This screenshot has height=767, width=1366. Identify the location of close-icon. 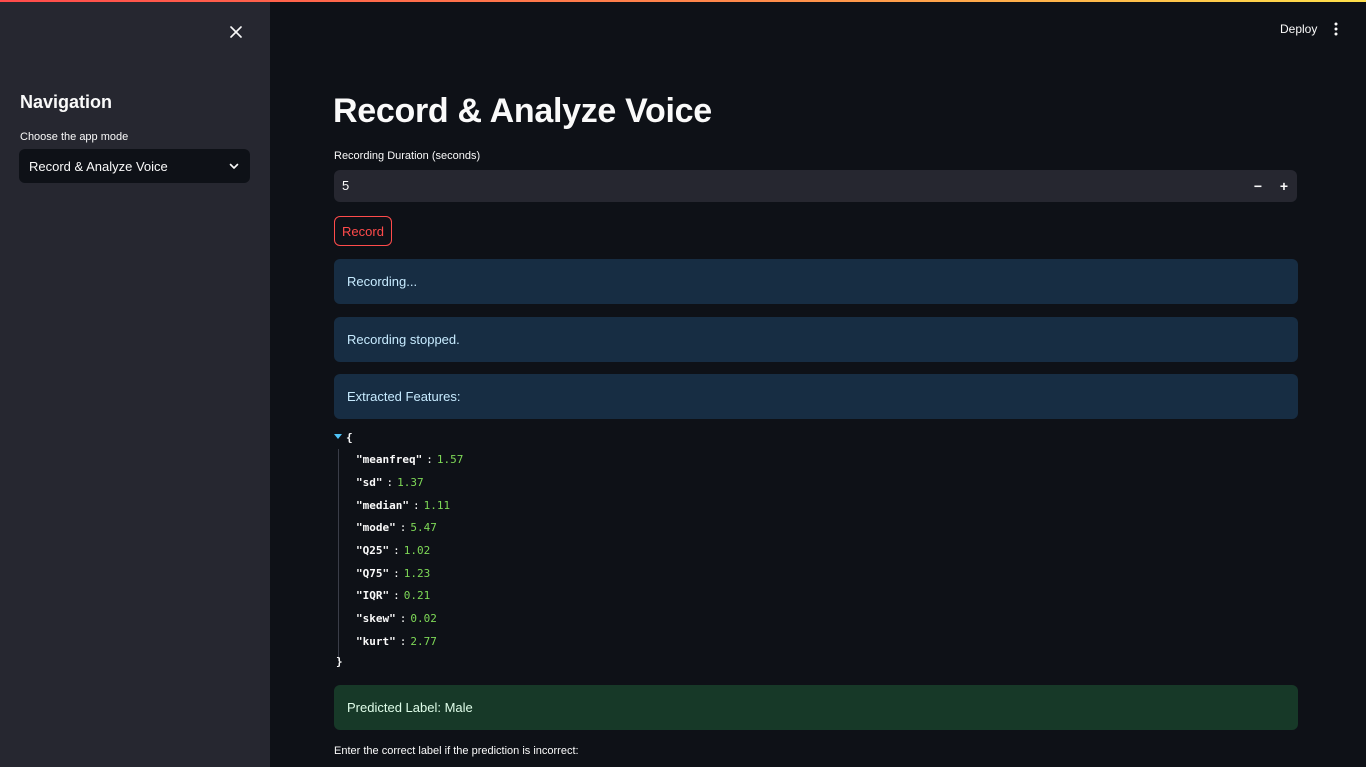
(236, 32).